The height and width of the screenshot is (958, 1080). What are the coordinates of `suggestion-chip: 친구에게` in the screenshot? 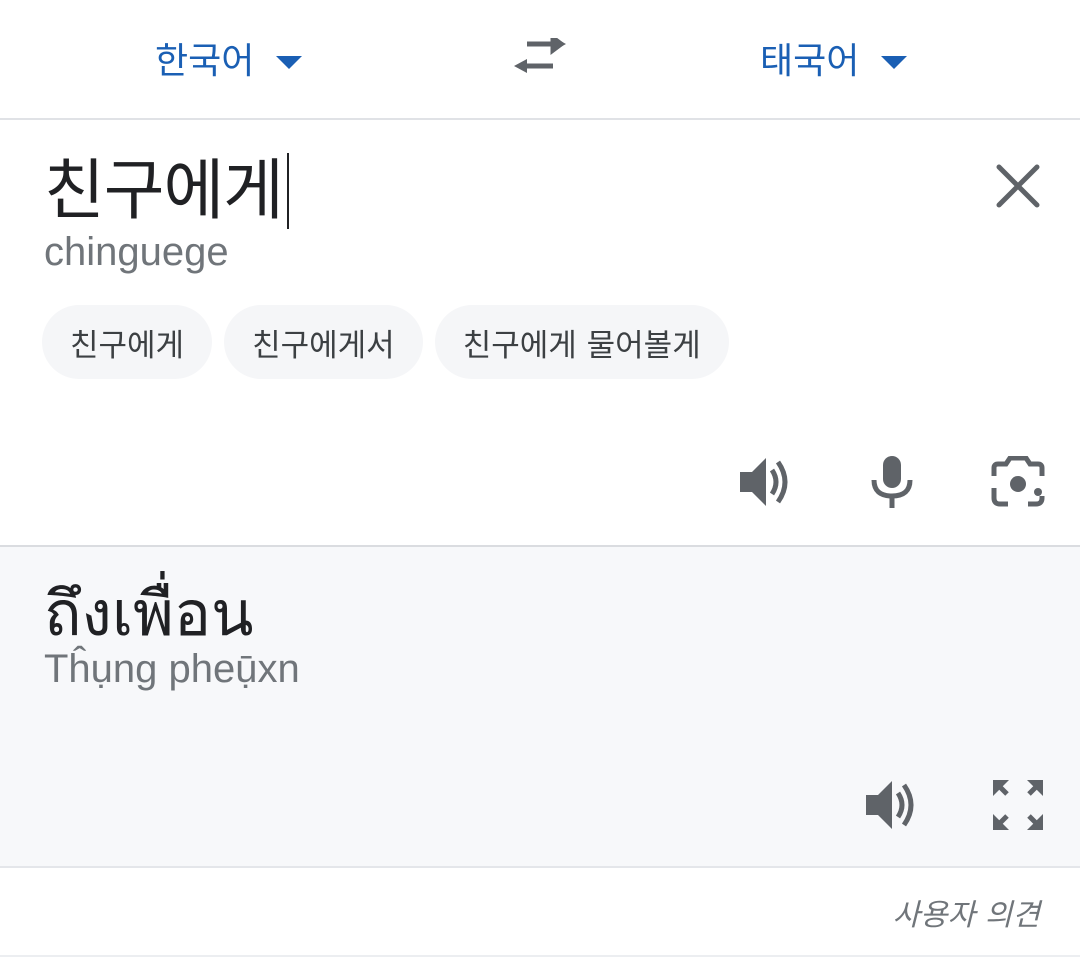 It's located at (127, 342).